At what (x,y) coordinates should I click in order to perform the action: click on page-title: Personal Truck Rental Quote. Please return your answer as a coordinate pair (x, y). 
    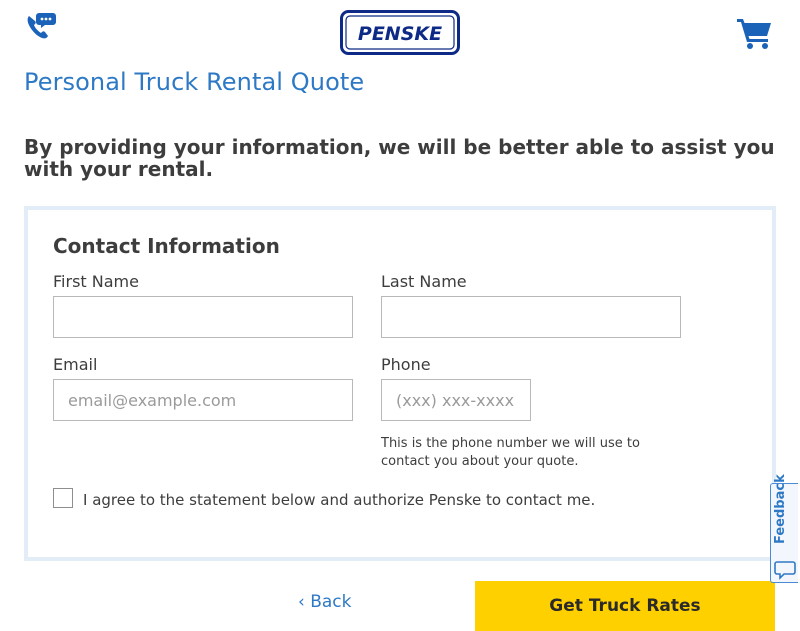
    Looking at the image, I should click on (194, 82).